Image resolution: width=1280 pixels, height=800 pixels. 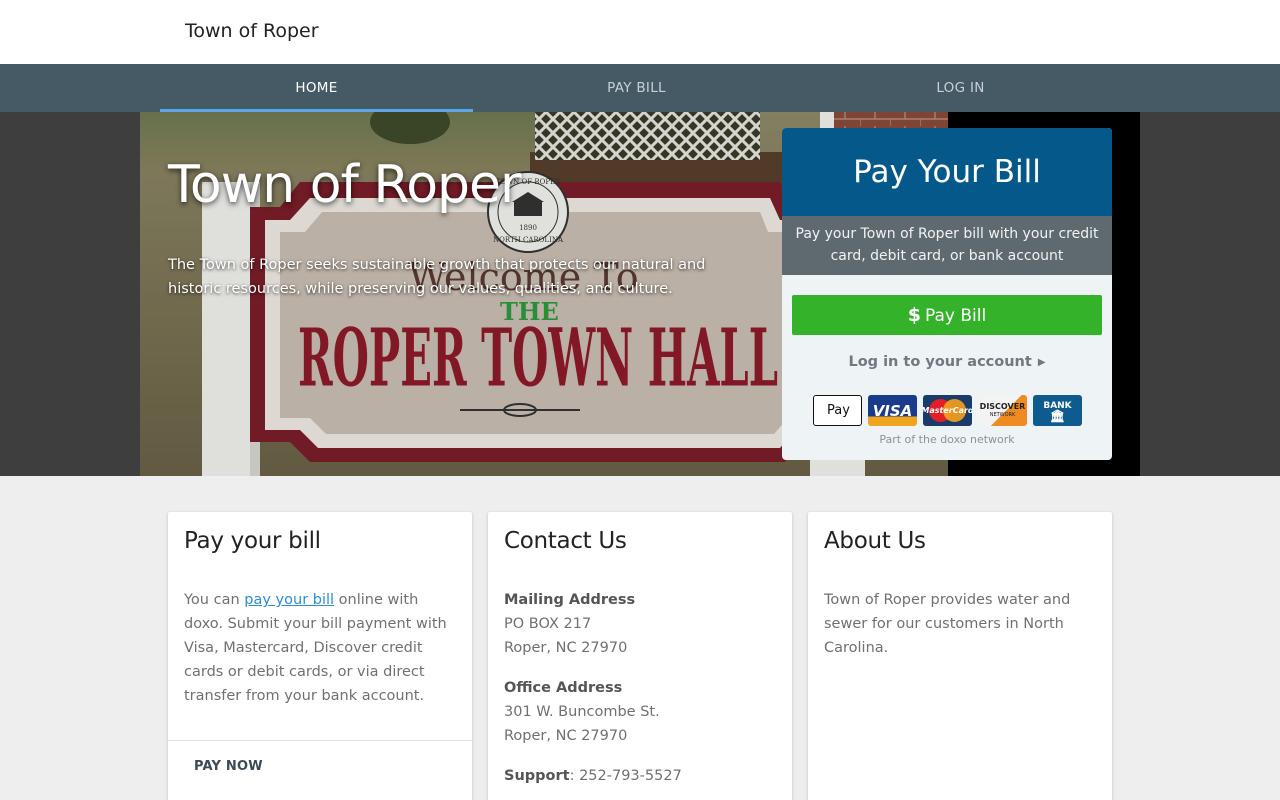 I want to click on apple-pay-icon: Pay, so click(x=837, y=410).